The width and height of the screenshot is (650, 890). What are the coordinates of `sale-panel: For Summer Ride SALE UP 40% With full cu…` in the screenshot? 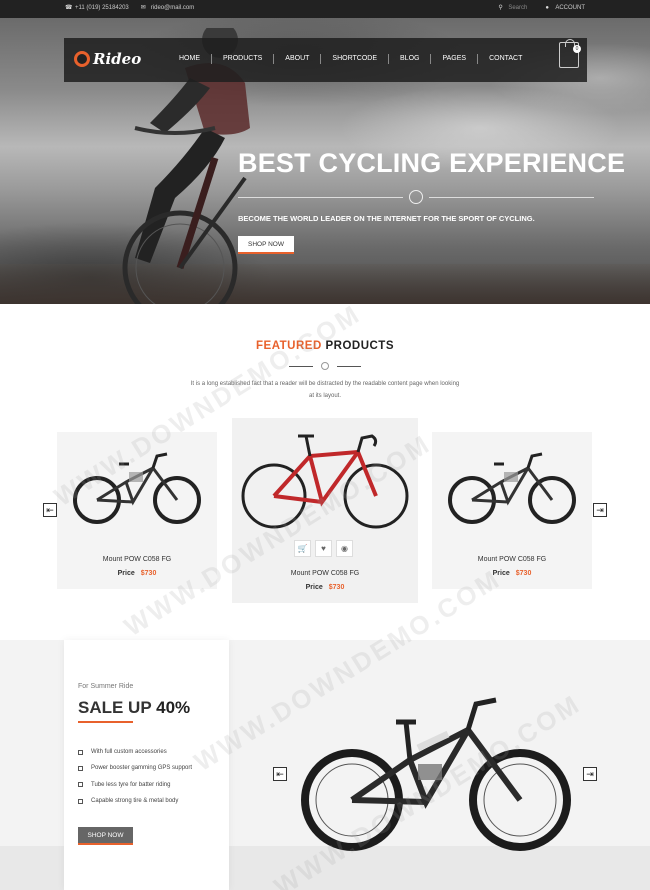 It's located at (146, 765).